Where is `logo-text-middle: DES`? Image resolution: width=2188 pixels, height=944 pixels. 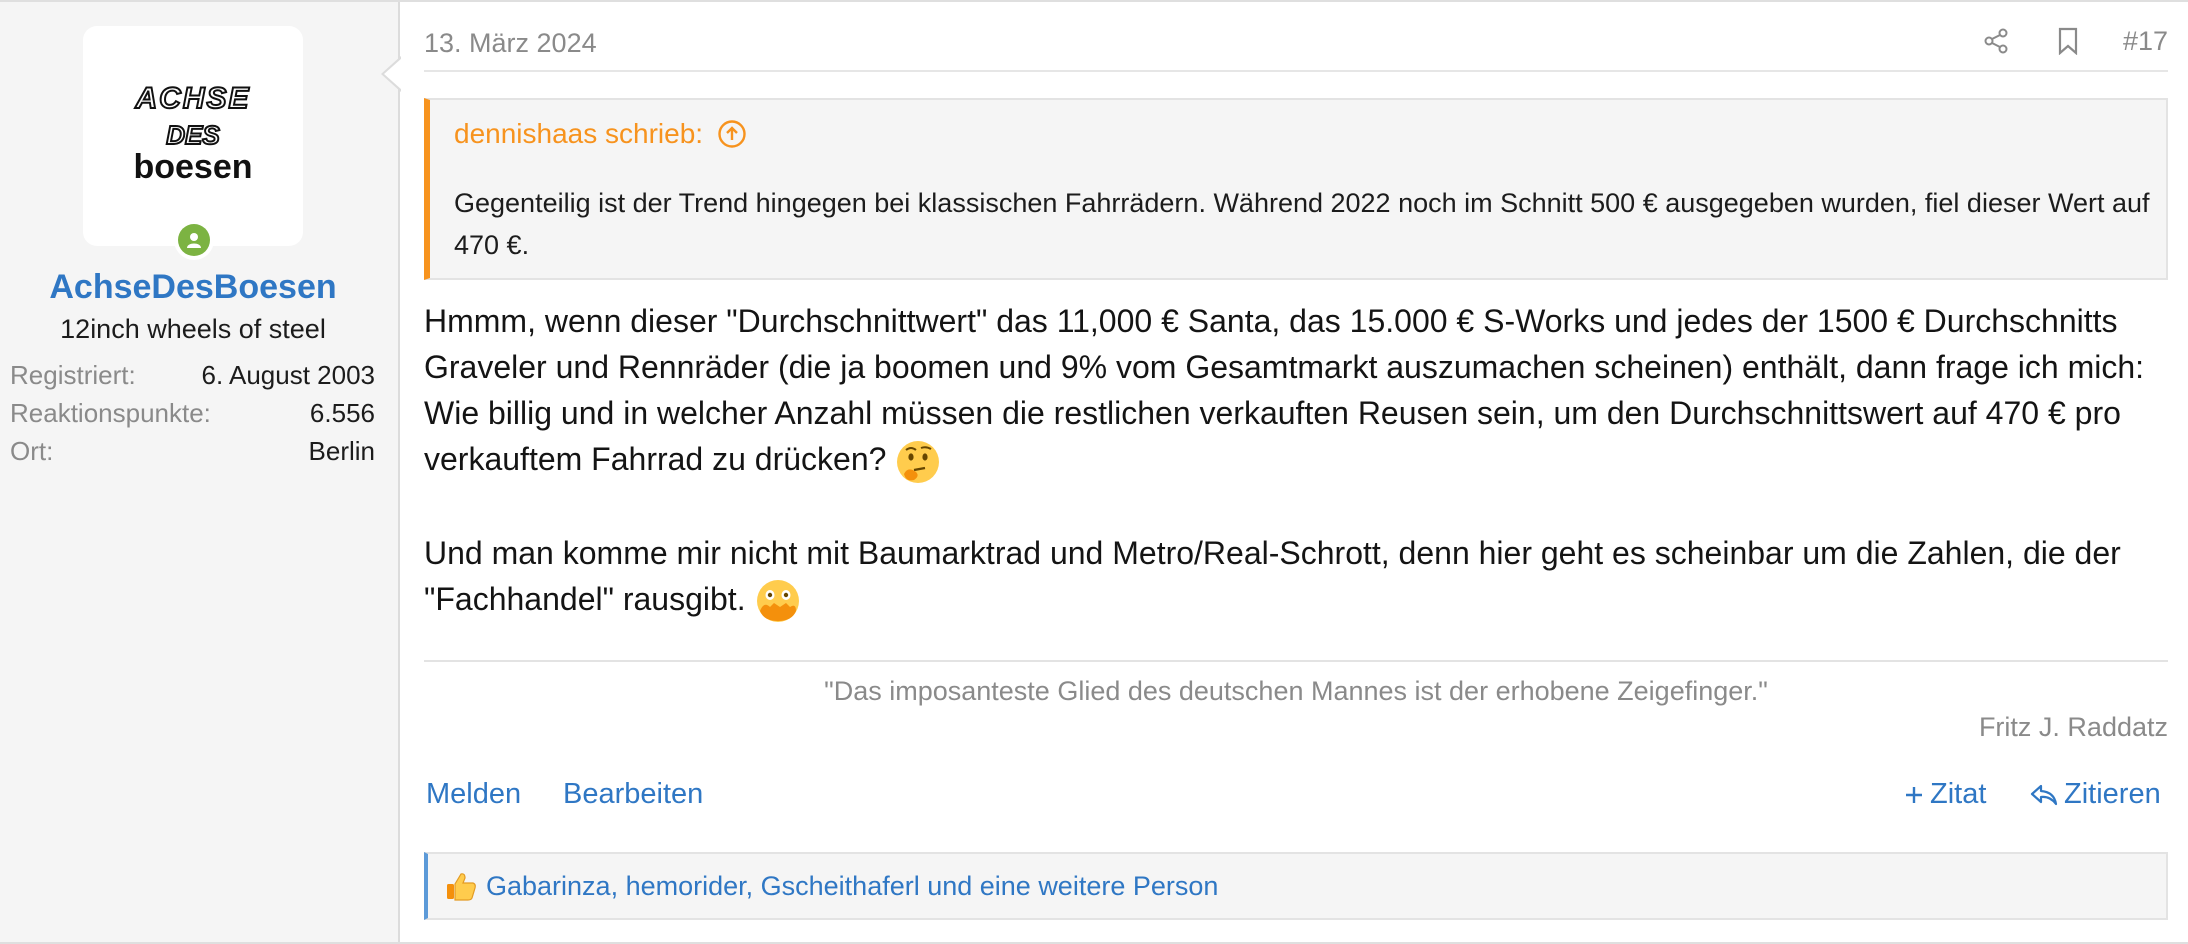 logo-text-middle: DES is located at coordinates (193, 135).